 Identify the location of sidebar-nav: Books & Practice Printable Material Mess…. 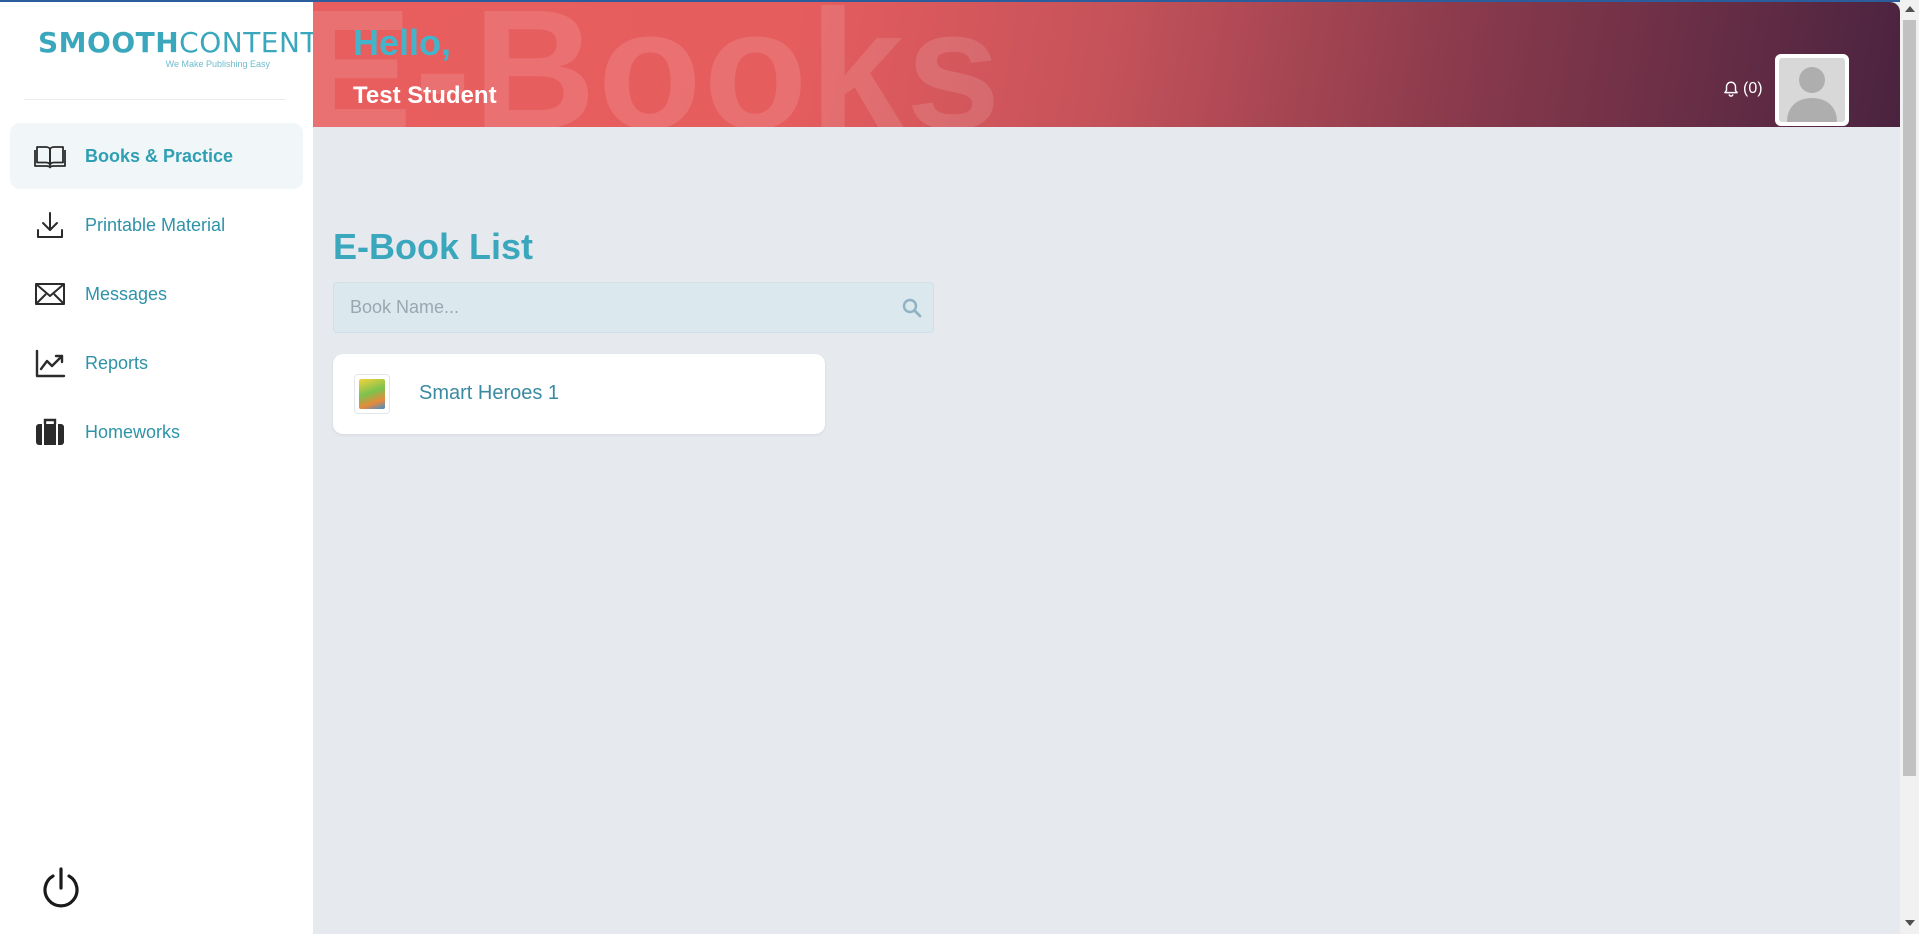
(156, 295).